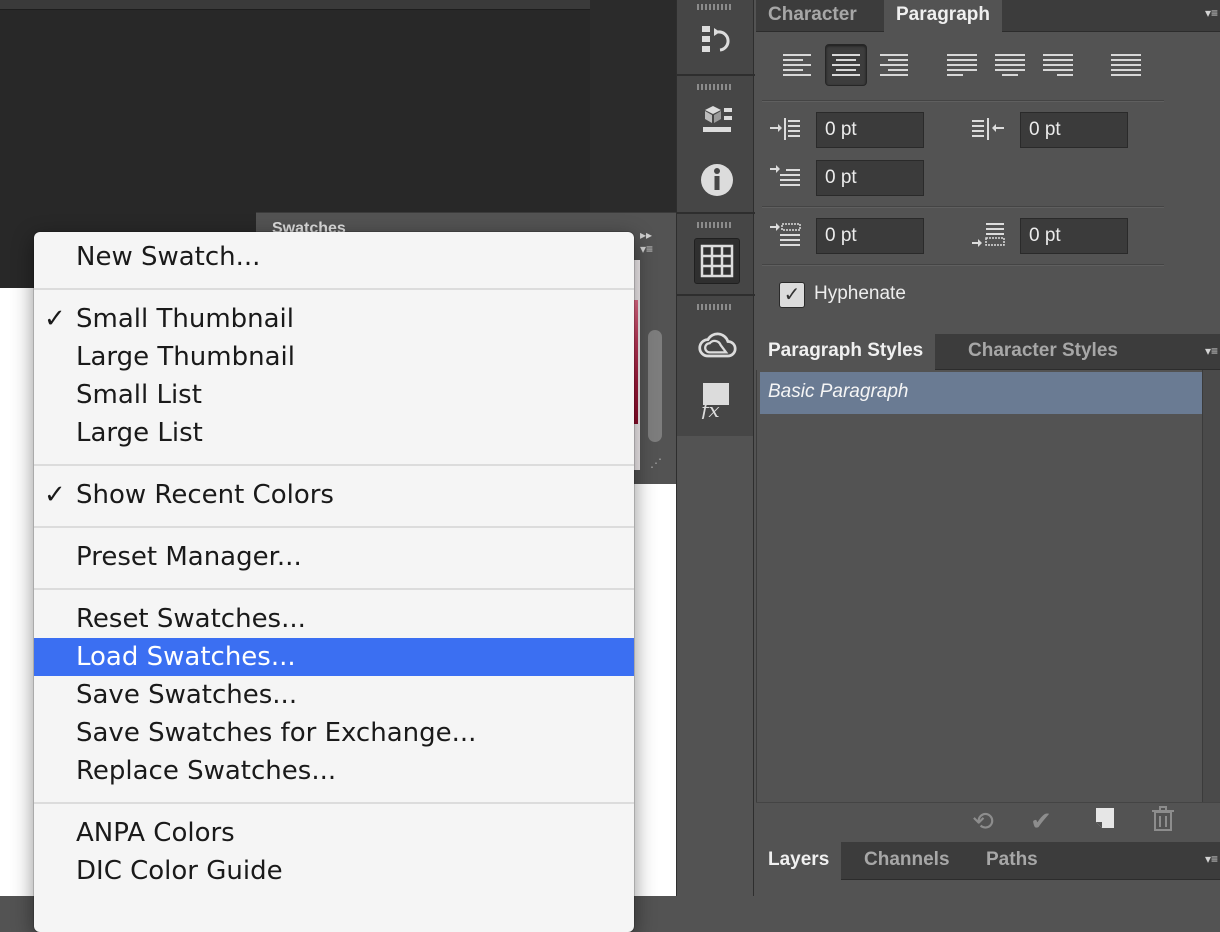  Describe the element at coordinates (870, 130) in the screenshot. I see `left-indent-field: 0 pt` at that location.